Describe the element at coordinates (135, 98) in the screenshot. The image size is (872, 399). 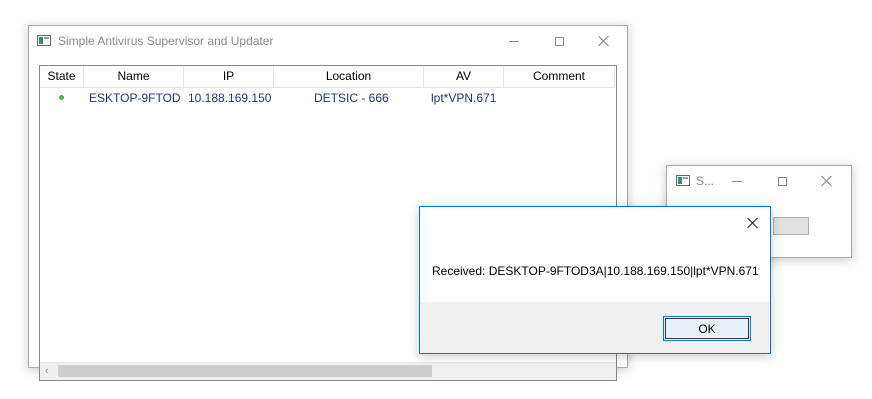
I see `cell-name: ESKTOP-9FTOD3` at that location.